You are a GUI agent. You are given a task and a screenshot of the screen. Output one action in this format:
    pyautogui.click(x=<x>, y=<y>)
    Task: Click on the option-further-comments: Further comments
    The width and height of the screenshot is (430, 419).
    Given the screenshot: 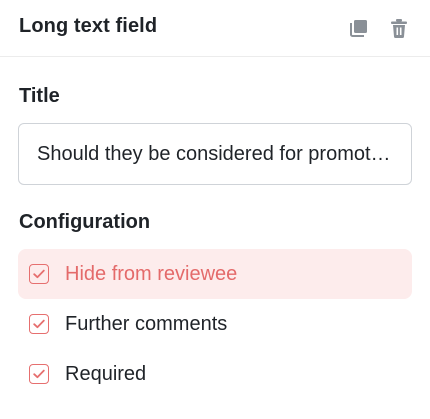 What is the action you would take?
    pyautogui.click(x=215, y=324)
    